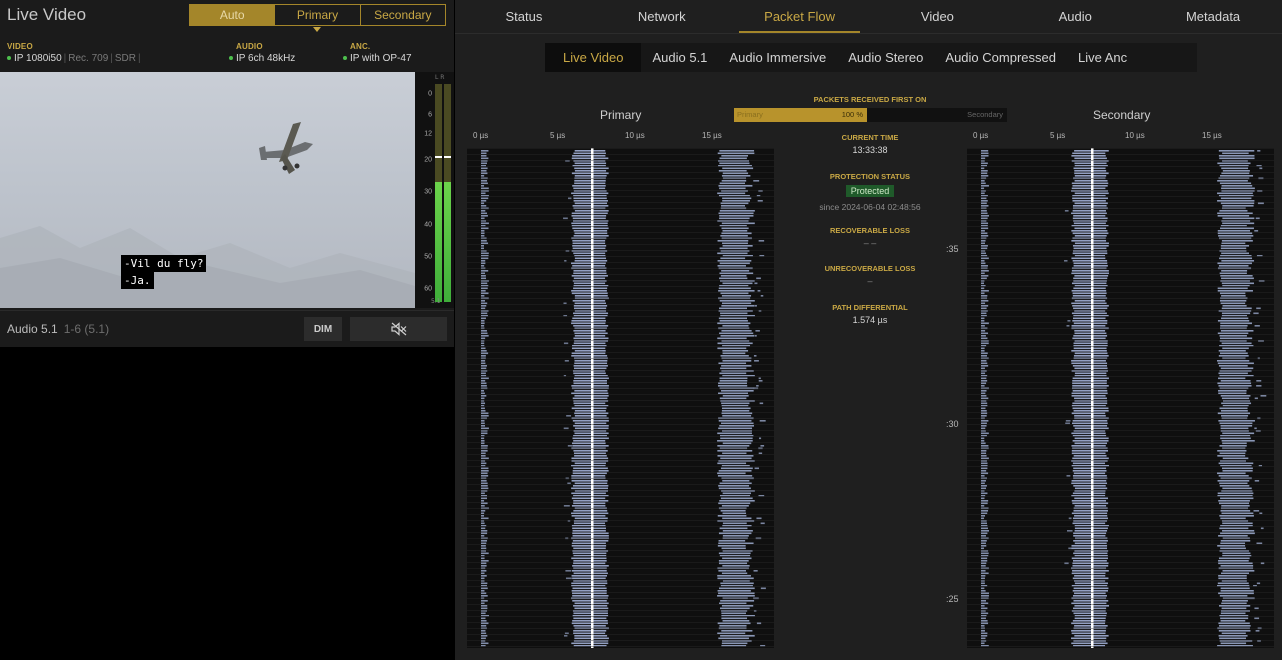 This screenshot has height=660, width=1282. Describe the element at coordinates (952, 424) in the screenshot. I see `time-tick: :30` at that location.